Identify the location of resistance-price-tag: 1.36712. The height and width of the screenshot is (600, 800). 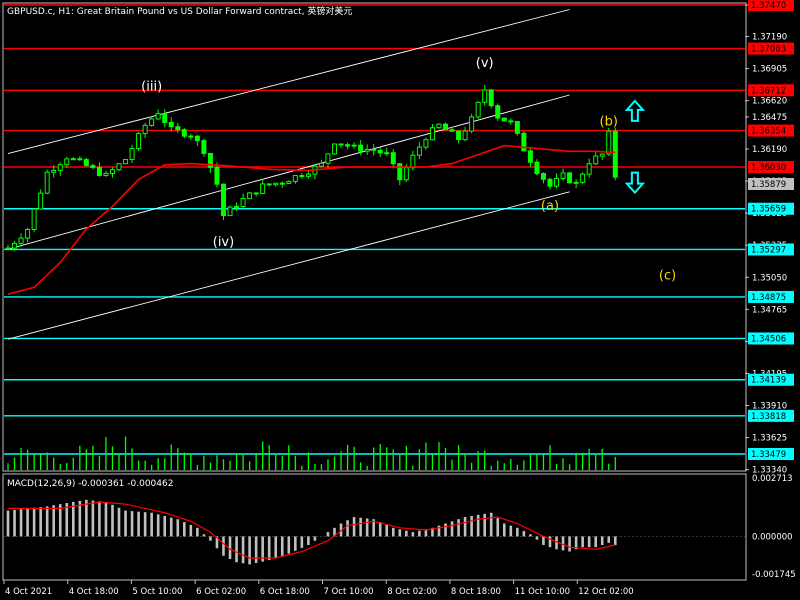
(768, 91).